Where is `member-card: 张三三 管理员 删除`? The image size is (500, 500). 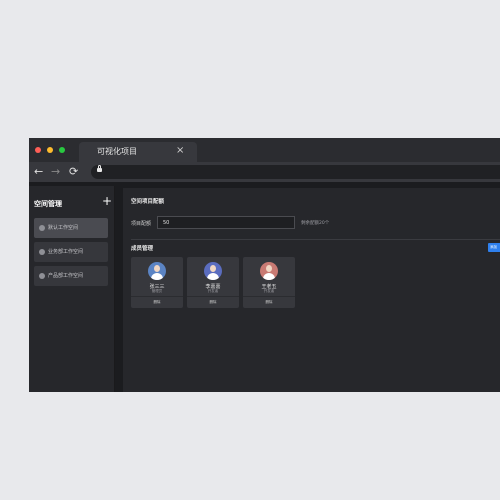 member-card: 张三三 管理员 删除 is located at coordinates (157, 282).